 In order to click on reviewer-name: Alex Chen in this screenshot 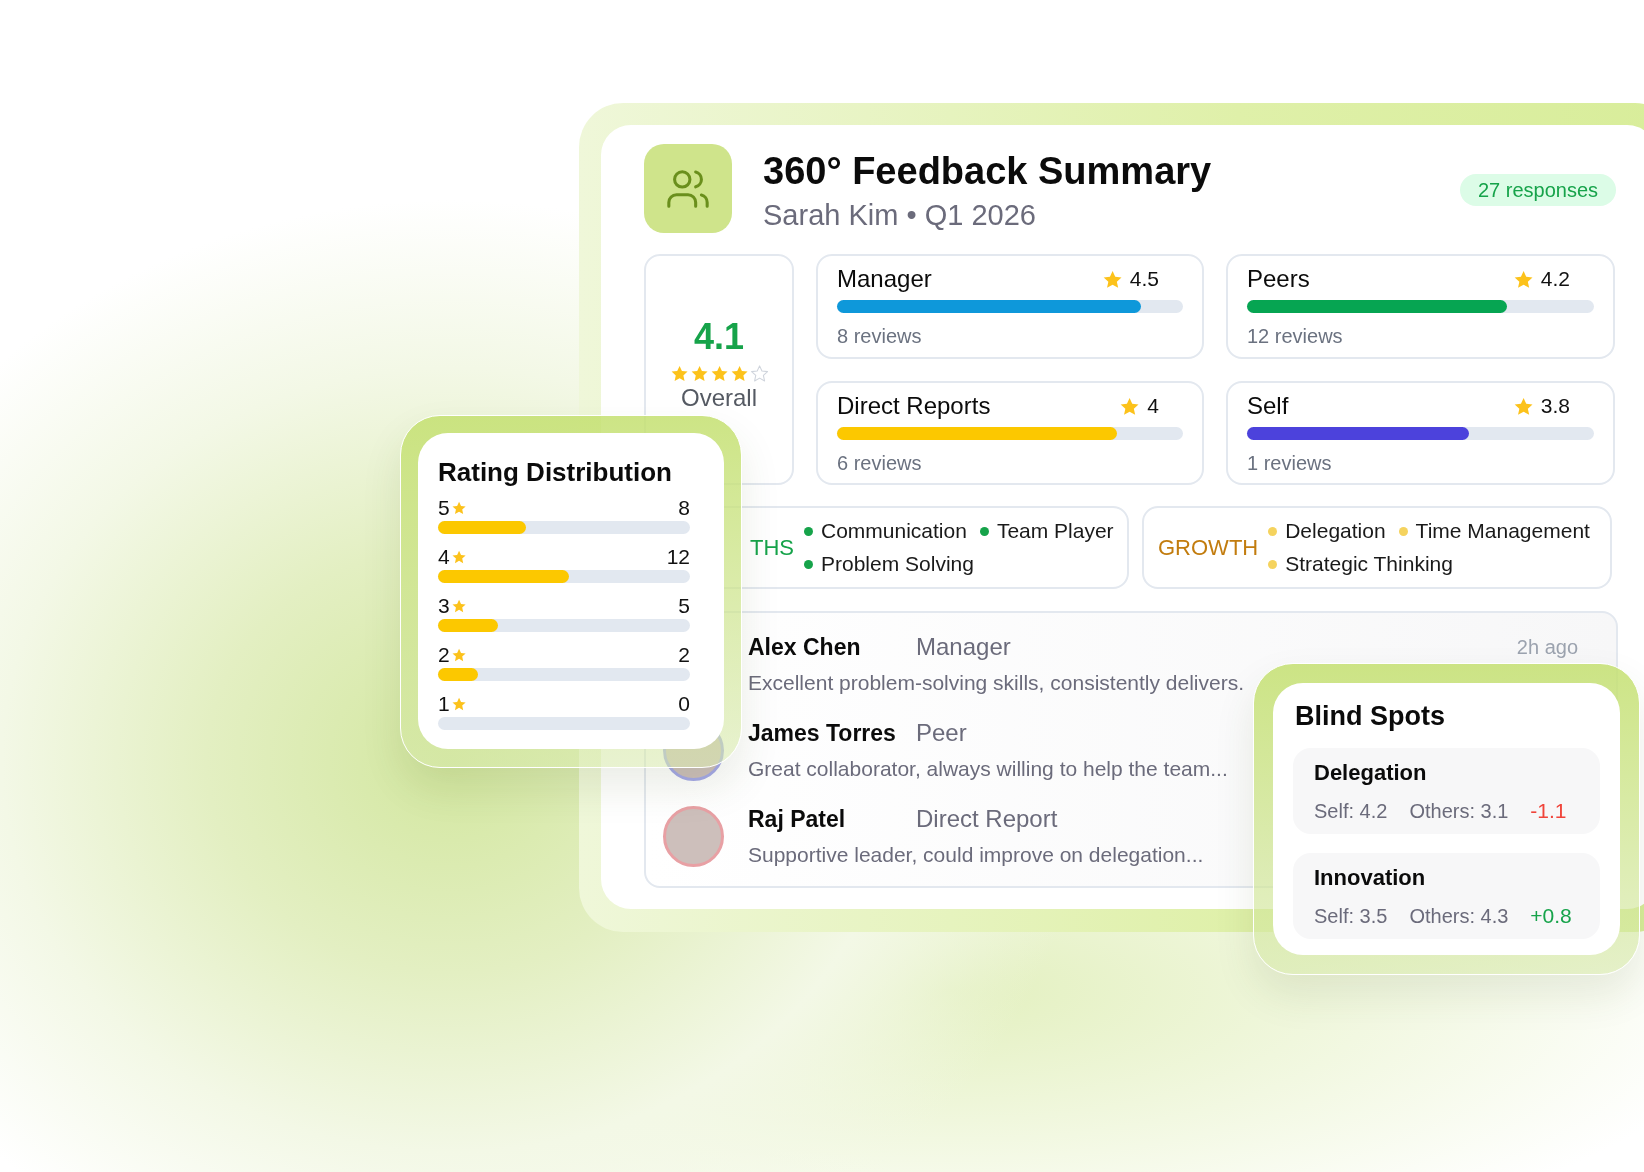, I will do `click(805, 647)`.